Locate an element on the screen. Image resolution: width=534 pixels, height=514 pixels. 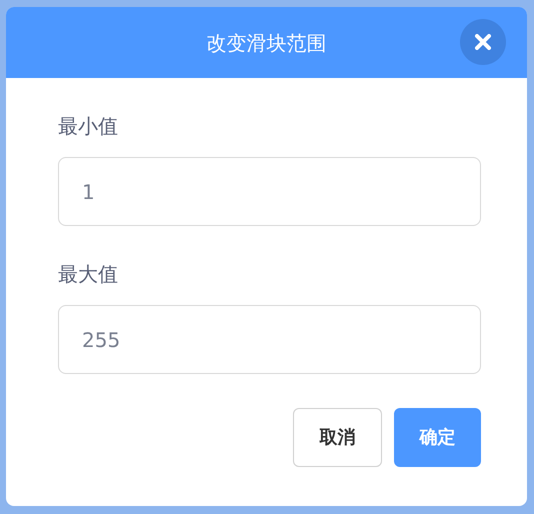
close-button is located at coordinates (483, 42).